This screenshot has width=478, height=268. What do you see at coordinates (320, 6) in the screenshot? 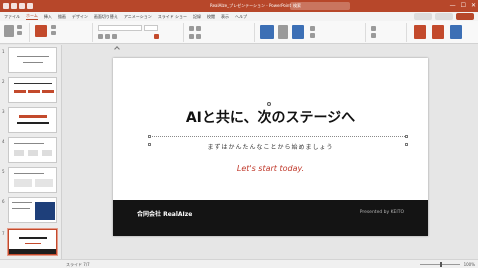
I see `search-box: 検索` at bounding box center [320, 6].